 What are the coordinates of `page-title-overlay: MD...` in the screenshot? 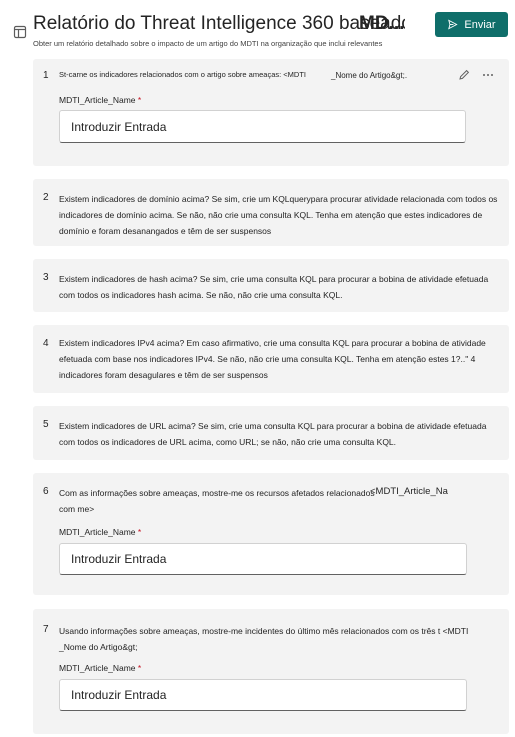 It's located at (382, 23).